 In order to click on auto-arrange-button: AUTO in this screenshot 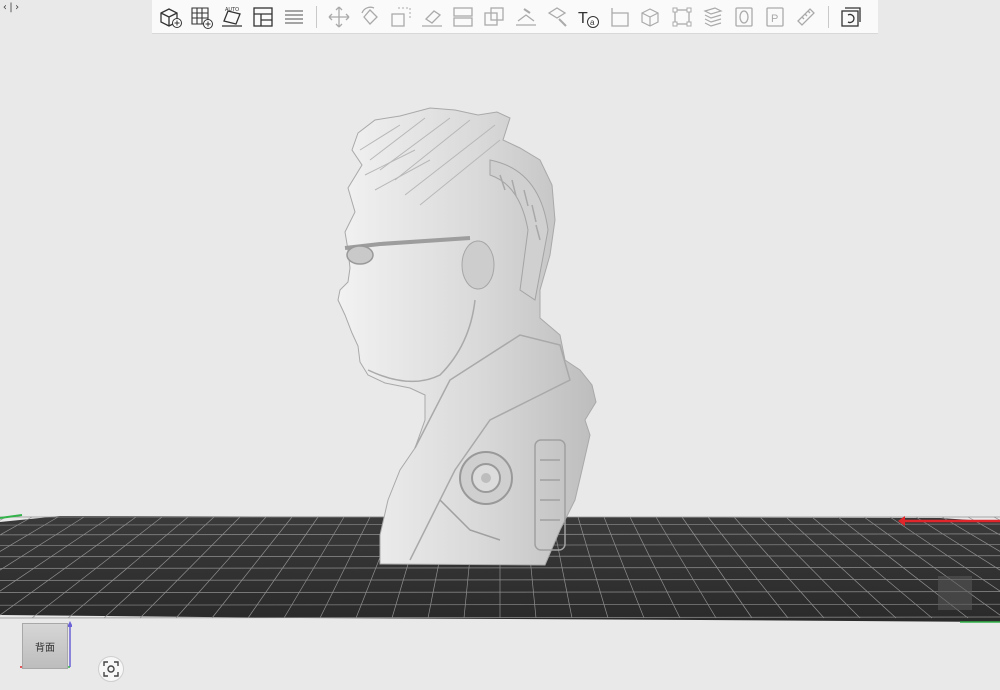, I will do `click(232, 17)`.